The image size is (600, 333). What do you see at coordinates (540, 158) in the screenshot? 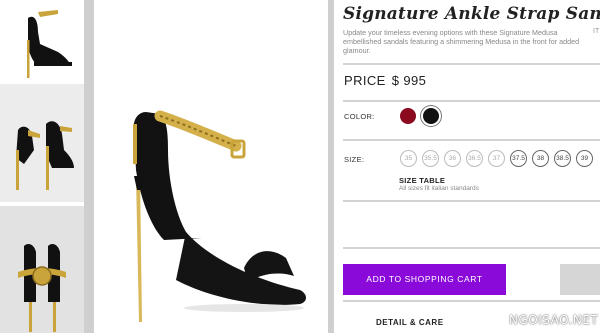
I see `size-option: 38` at bounding box center [540, 158].